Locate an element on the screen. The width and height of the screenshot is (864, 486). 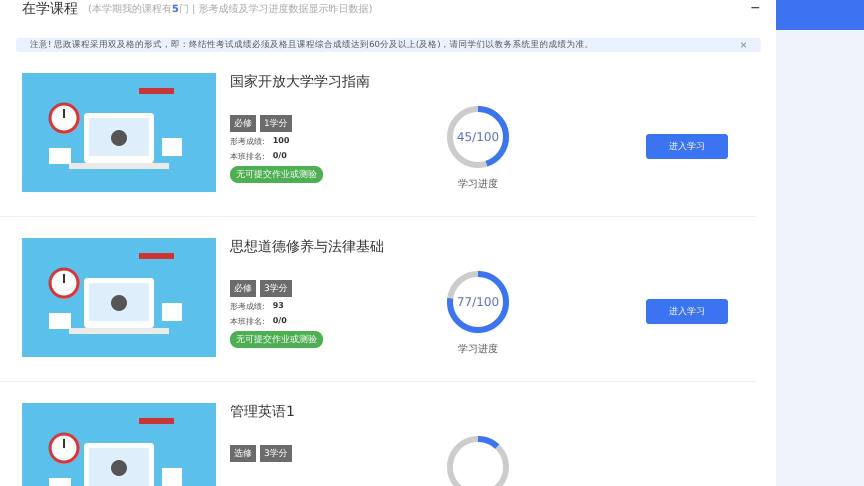
course-title: 思想道德修养与法律基础 is located at coordinates (307, 247).